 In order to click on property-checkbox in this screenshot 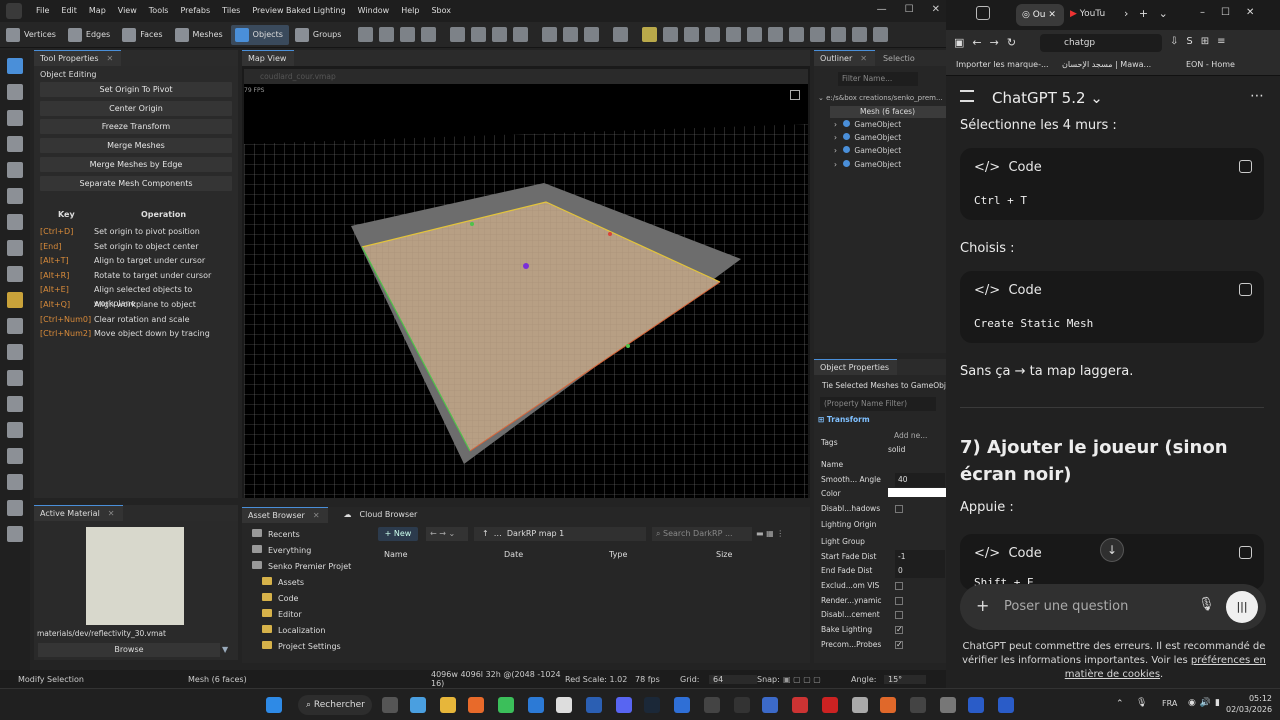, I will do `click(899, 615)`.